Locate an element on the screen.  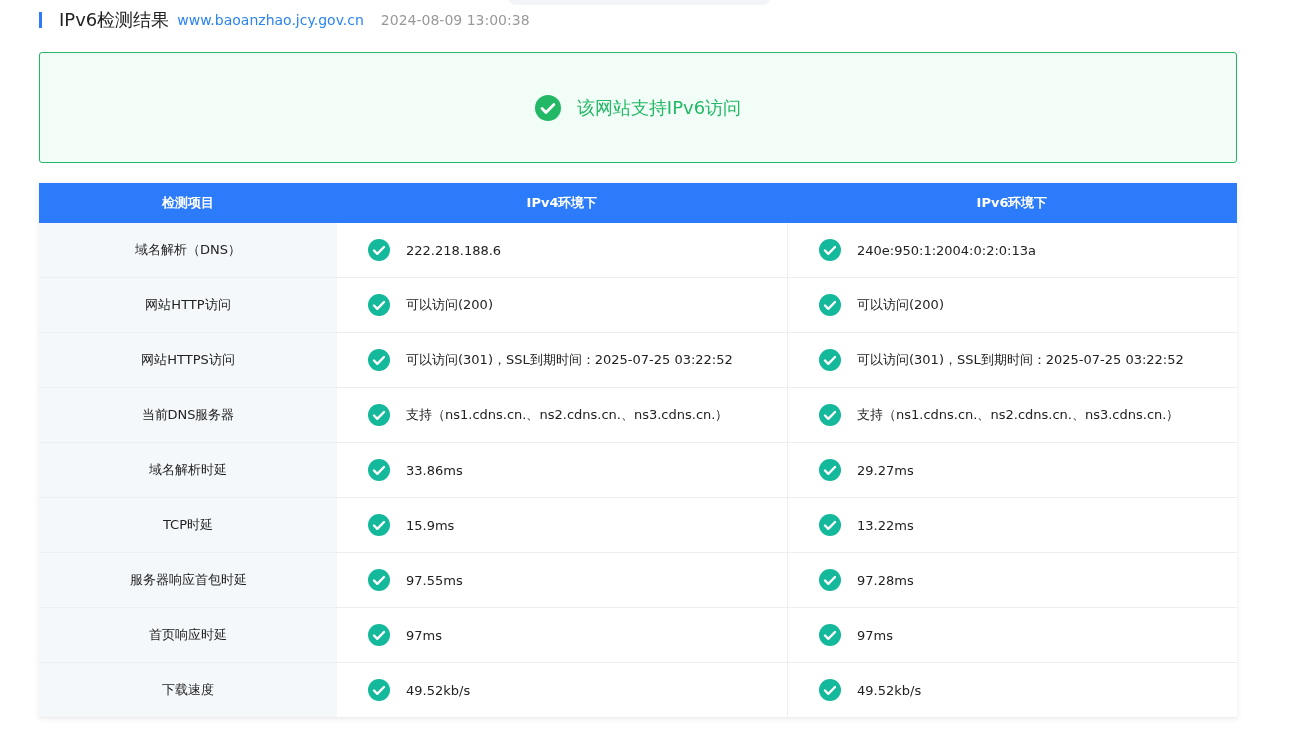
result-message: 该网站支持IPv6访问 is located at coordinates (659, 107).